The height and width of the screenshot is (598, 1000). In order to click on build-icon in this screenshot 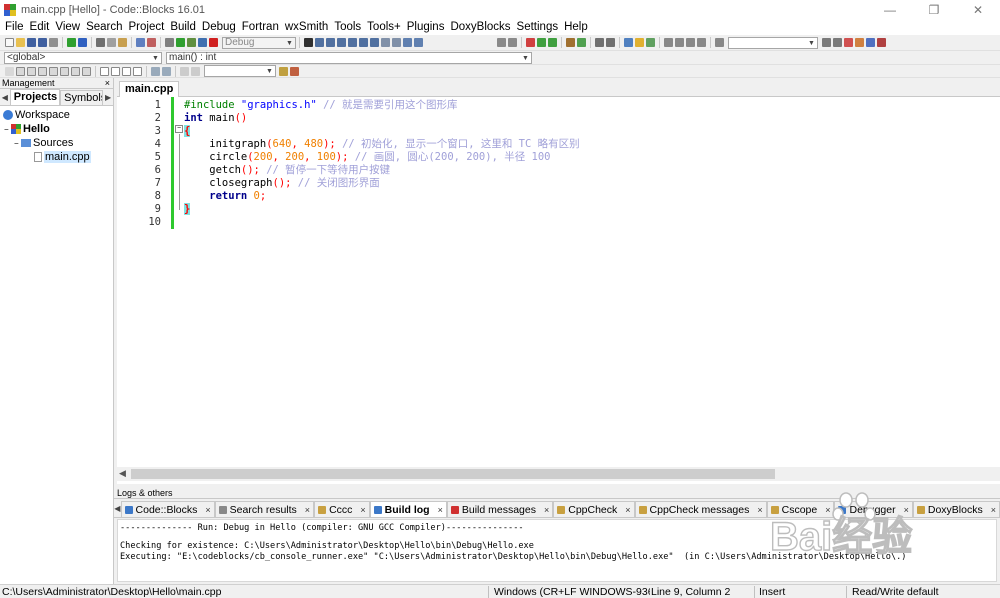, I will do `click(570, 42)`.